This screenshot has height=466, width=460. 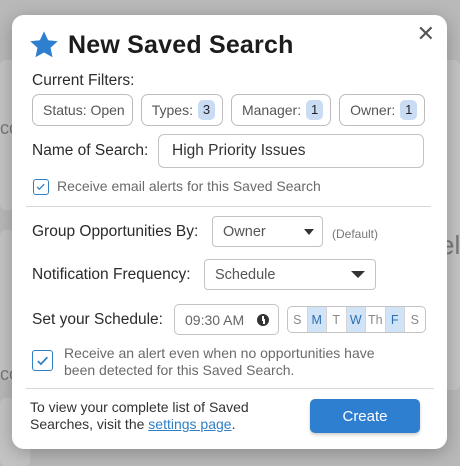 I want to click on star-icon, so click(x=44, y=44).